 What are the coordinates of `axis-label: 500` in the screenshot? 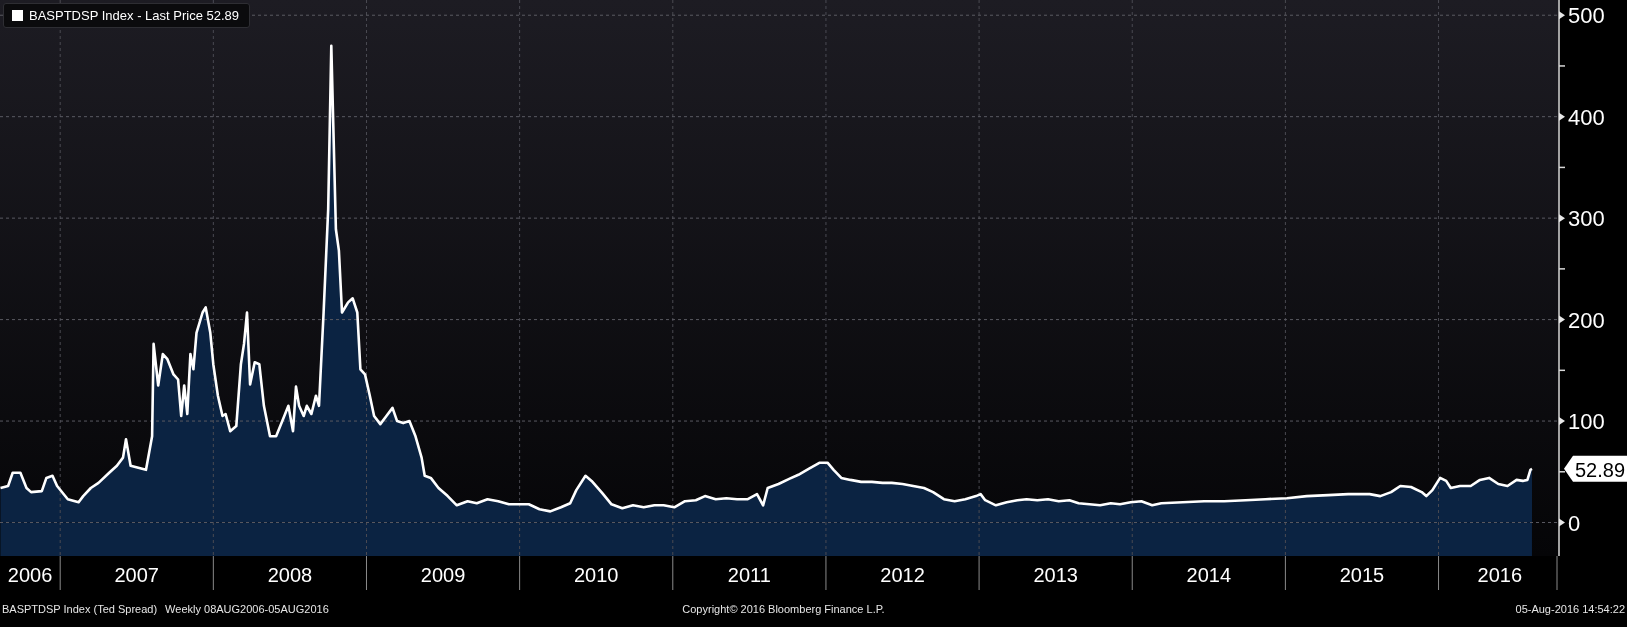 It's located at (1586, 16).